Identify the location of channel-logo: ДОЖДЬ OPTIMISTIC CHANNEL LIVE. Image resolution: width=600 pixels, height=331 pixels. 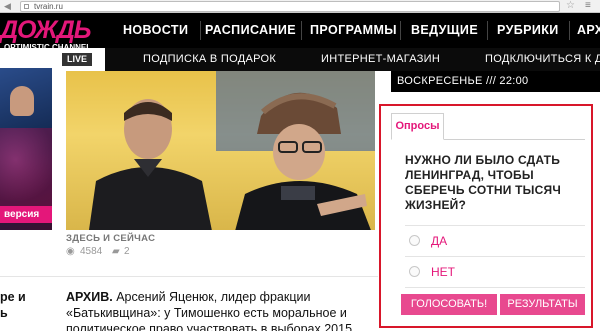
(52, 42).